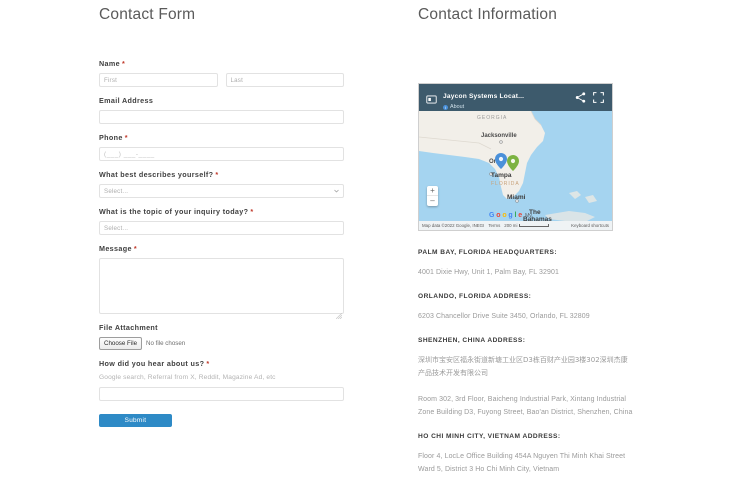 The width and height of the screenshot is (750, 500). I want to click on map-attribution: Map data ©2022 Google, INEGI, so click(453, 225).